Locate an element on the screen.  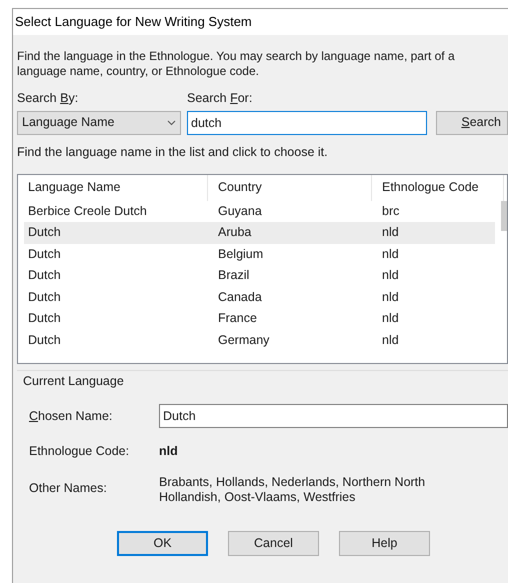
table-cell-text: Germany is located at coordinates (243, 340).